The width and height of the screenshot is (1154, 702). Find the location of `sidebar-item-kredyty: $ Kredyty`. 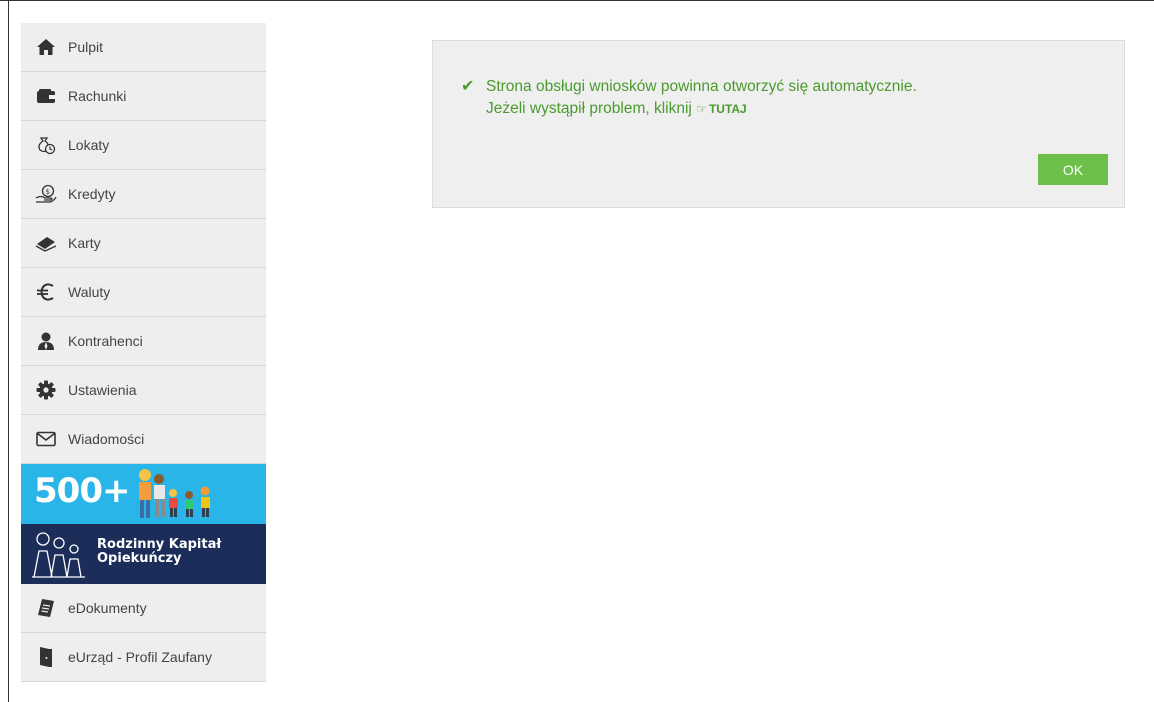

sidebar-item-kredyty: $ Kredyty is located at coordinates (143, 194).